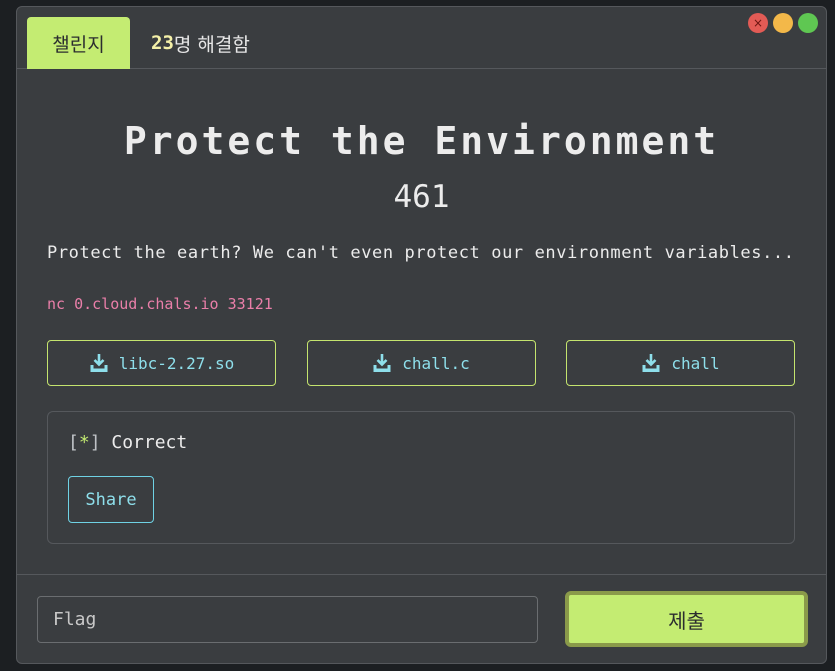  I want to click on tab-solves: 23 명 해결함, so click(200, 43).